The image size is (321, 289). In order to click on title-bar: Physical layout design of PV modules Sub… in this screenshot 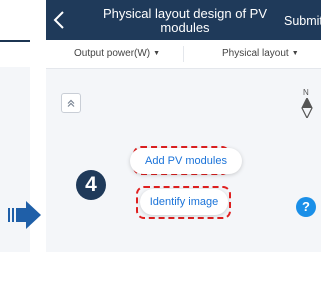, I will do `click(183, 20)`.